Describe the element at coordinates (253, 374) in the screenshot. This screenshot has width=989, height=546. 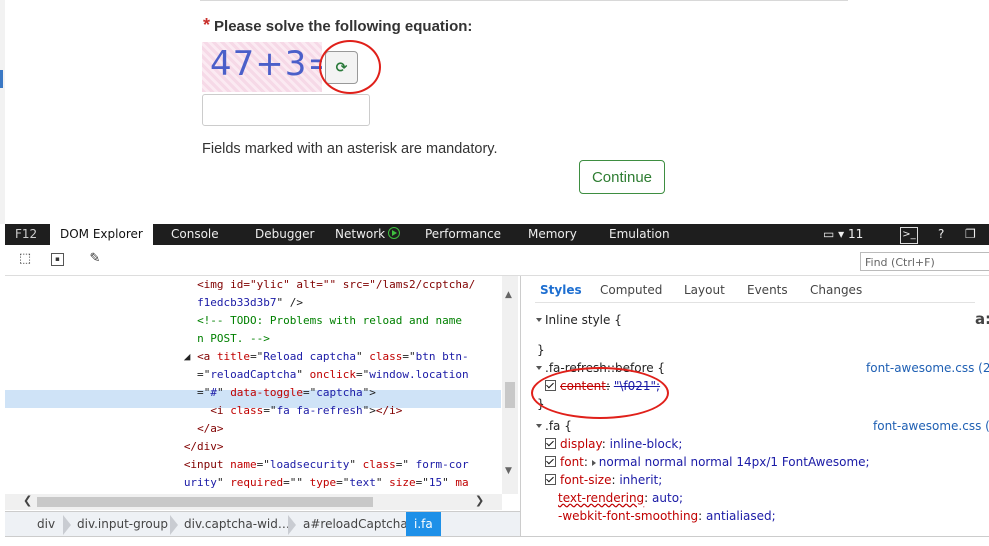
I see `dom-token: reloadCaptcha` at that location.